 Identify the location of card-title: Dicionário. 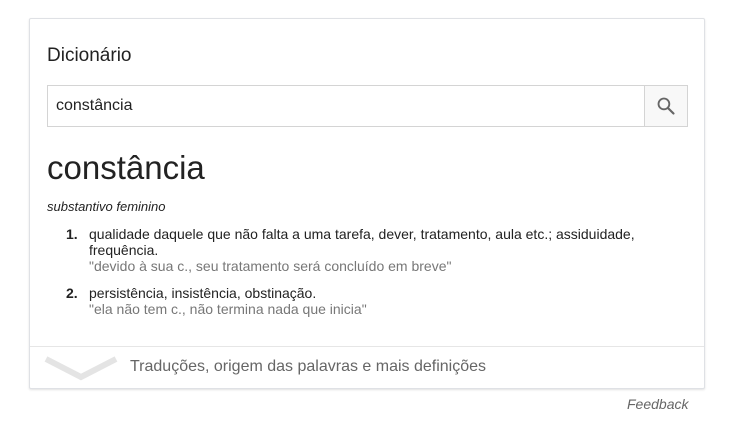
(89, 55).